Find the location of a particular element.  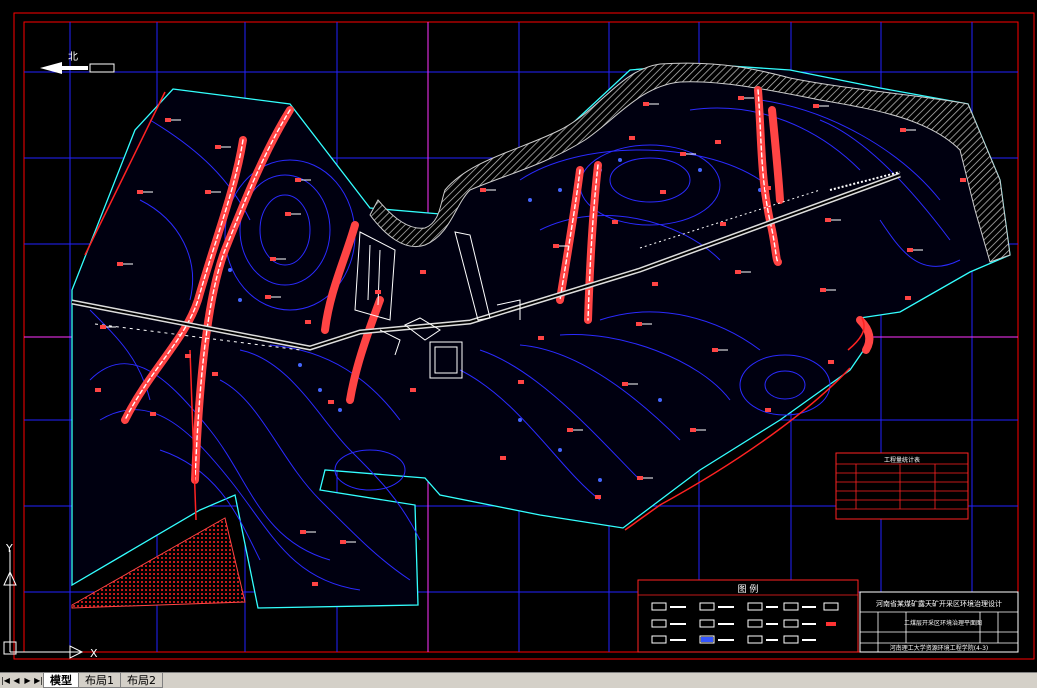

company-name: 河南理工大学资源环境工程学院(4-3) is located at coordinates (939, 648).